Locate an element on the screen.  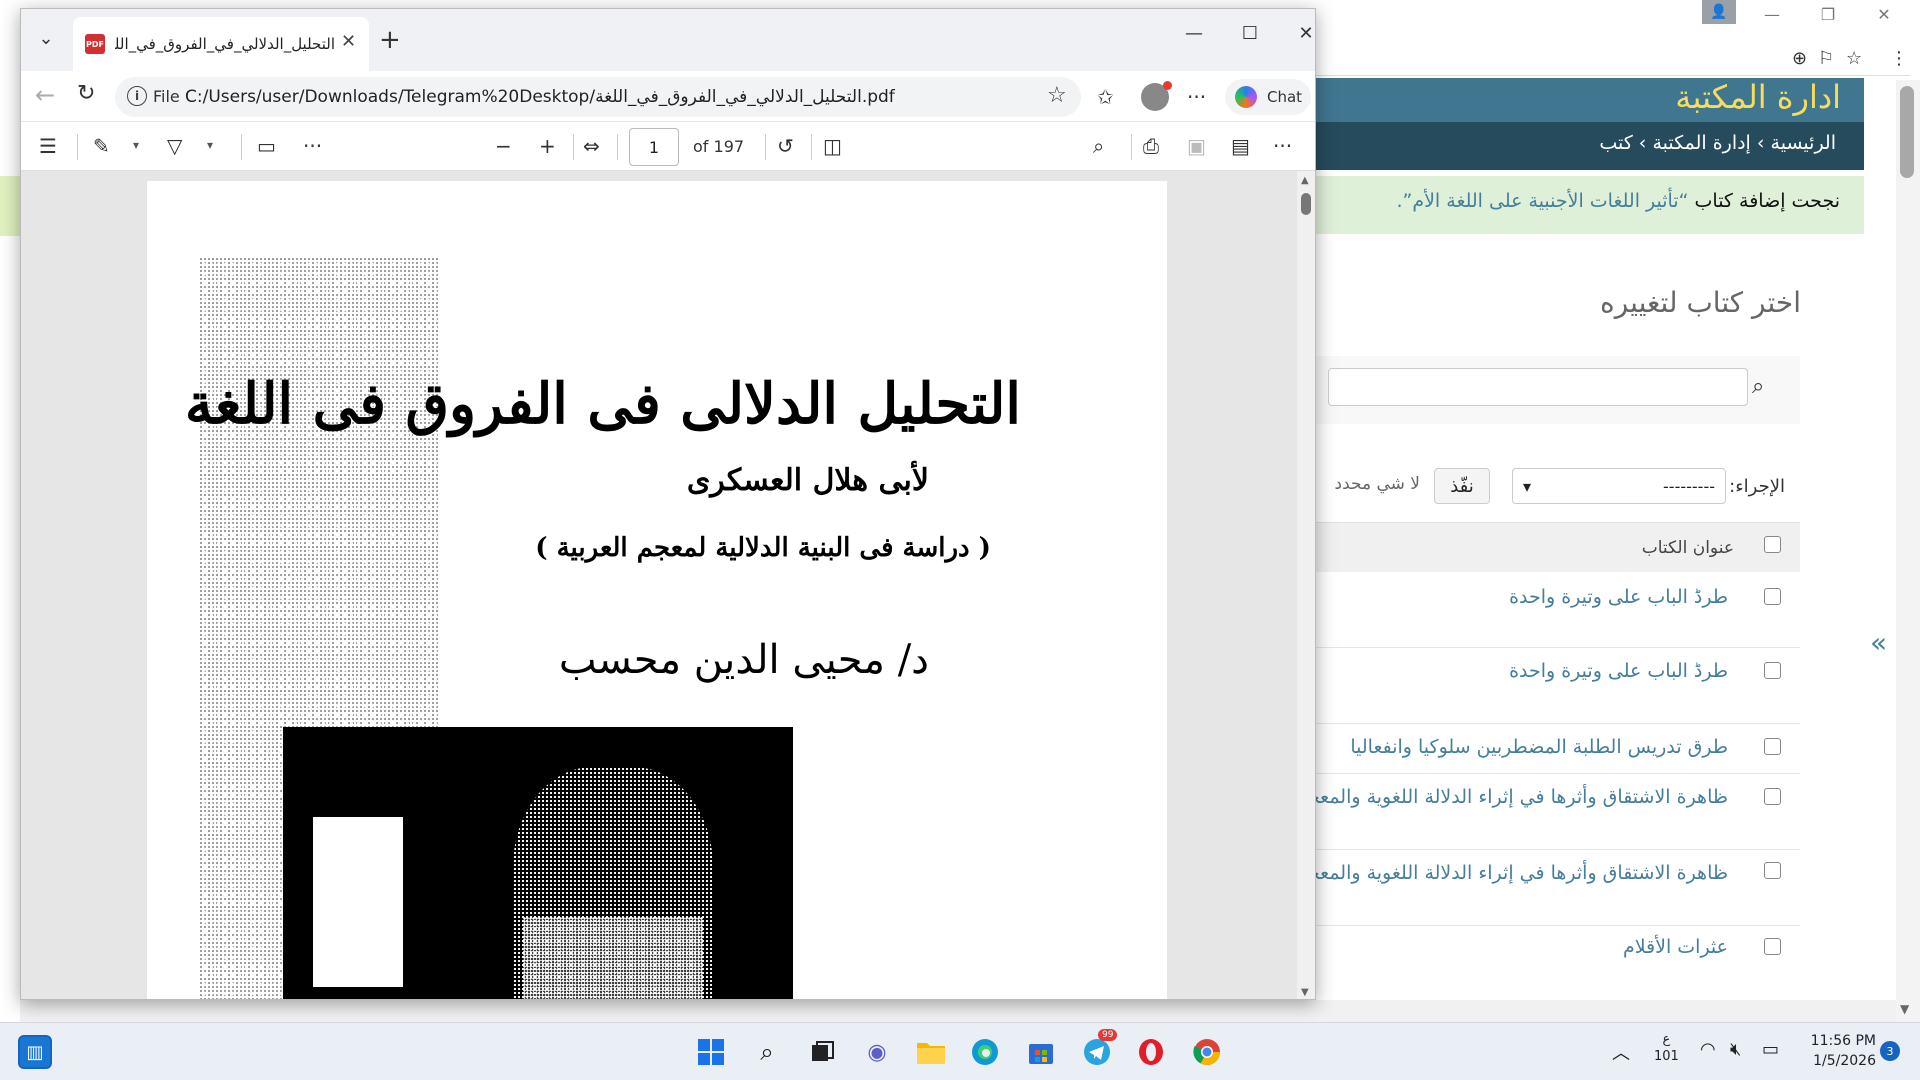
message-text: نجحت إضافة كتاب is located at coordinates (1767, 201).